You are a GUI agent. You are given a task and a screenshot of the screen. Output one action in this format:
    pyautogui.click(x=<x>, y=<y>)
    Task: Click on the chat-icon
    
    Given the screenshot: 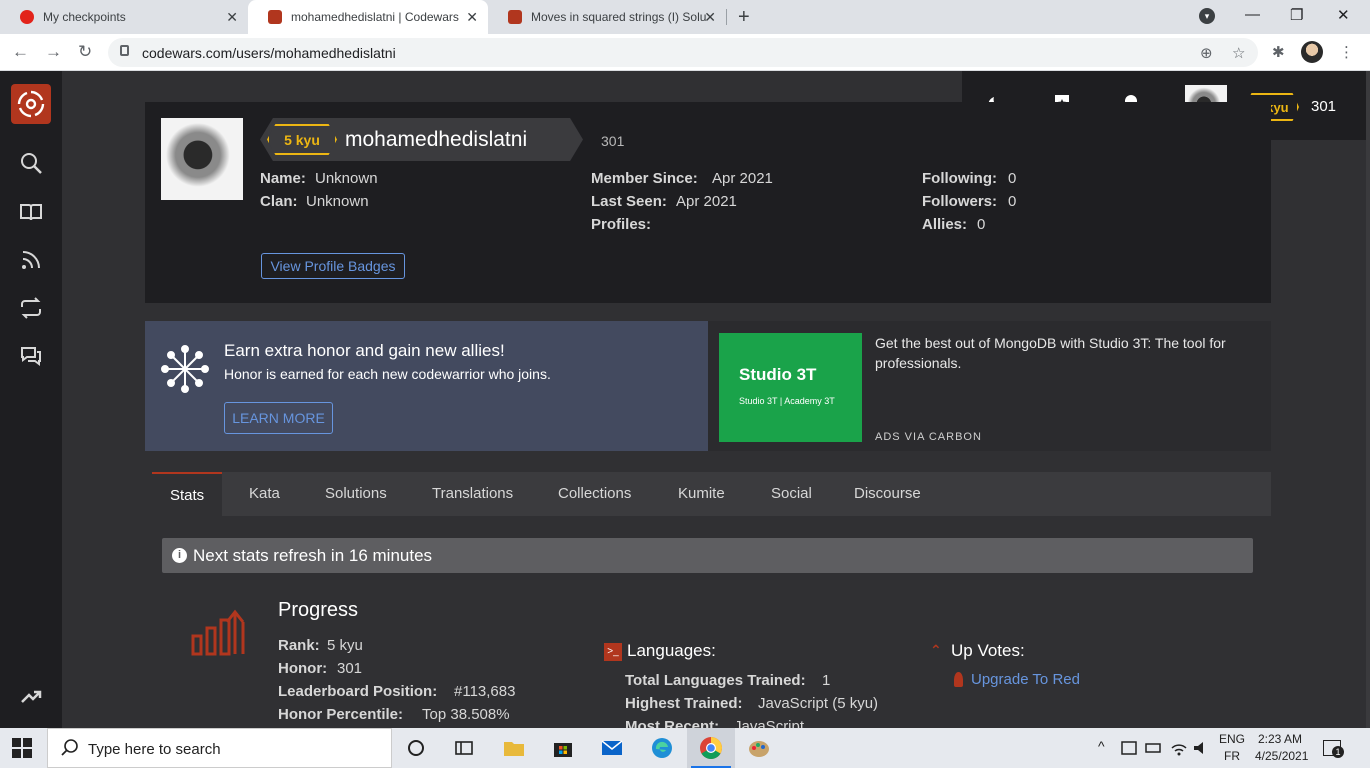 What is the action you would take?
    pyautogui.click(x=31, y=356)
    